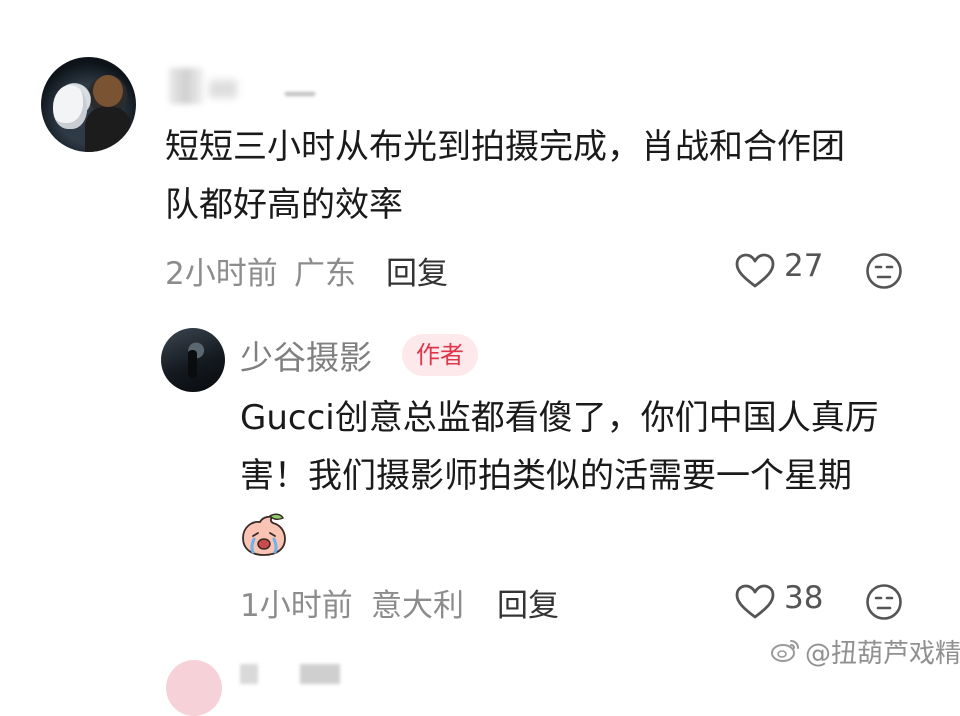 The image size is (960, 716). What do you see at coordinates (194, 688) in the screenshot?
I see `next-commenter-avatar` at bounding box center [194, 688].